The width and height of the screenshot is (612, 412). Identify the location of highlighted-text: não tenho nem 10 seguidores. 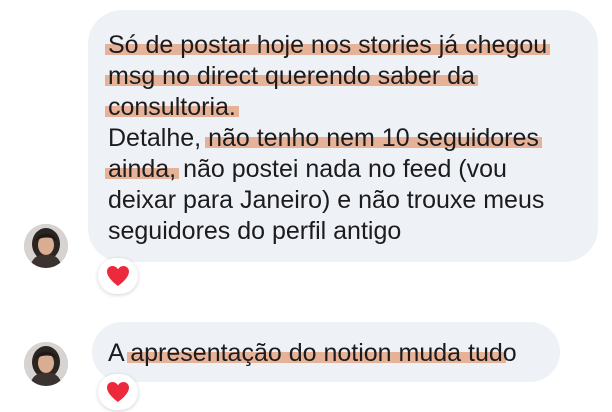
(373, 138).